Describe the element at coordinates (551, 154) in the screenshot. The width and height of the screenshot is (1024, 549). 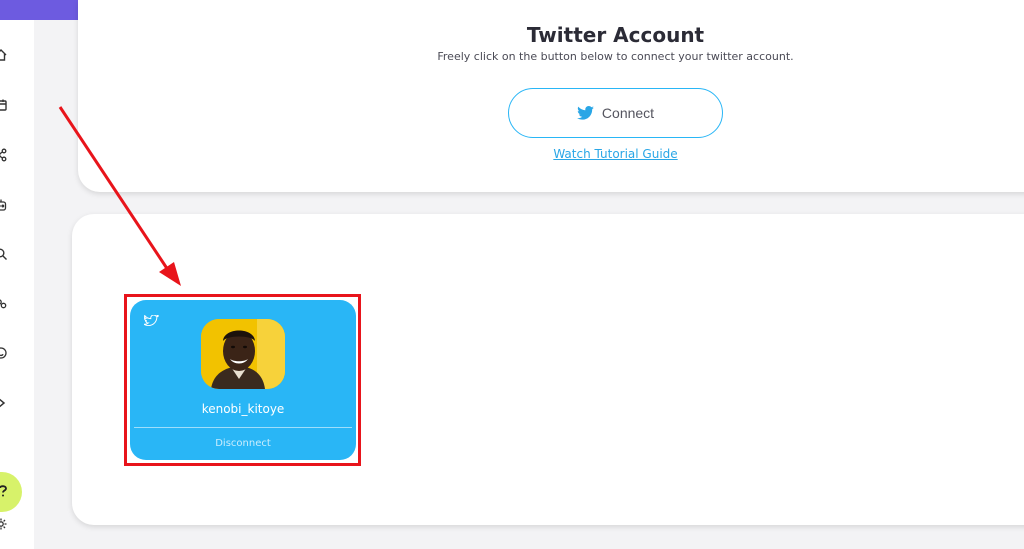
I see `watch-tutorial-link: Watch Tutorial Guide` at that location.